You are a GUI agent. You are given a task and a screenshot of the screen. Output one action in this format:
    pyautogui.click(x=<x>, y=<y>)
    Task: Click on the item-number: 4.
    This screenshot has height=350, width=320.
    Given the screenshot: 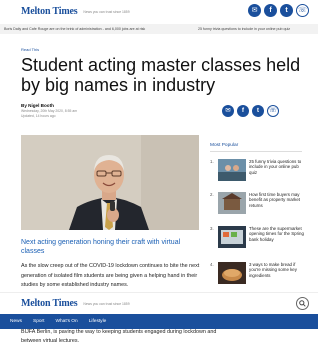 What is the action you would take?
    pyautogui.click(x=212, y=264)
    